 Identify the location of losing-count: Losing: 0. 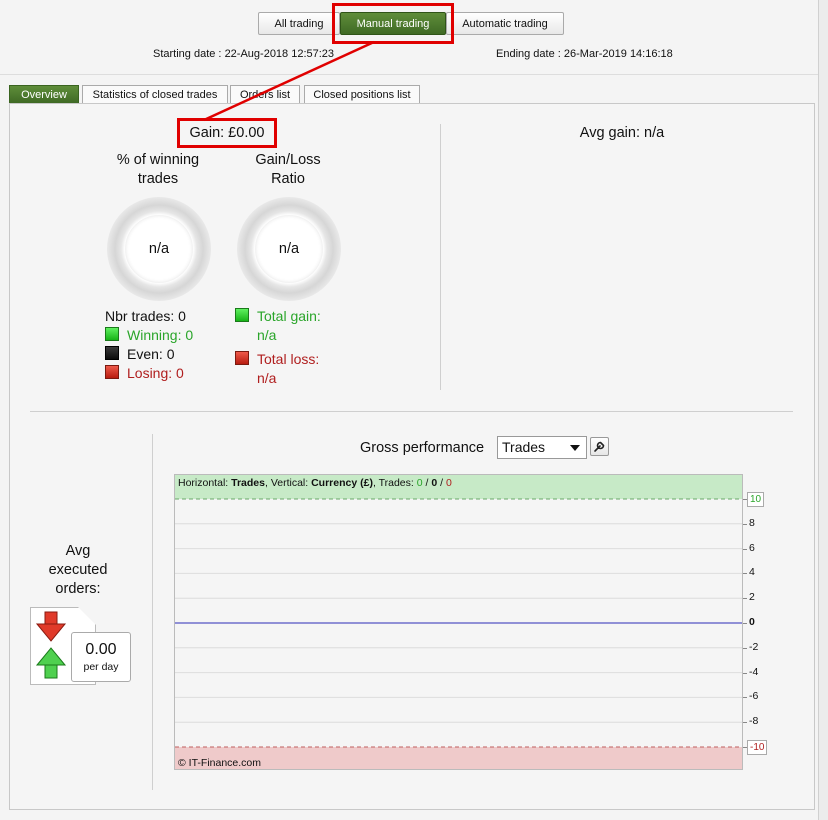
(155, 373).